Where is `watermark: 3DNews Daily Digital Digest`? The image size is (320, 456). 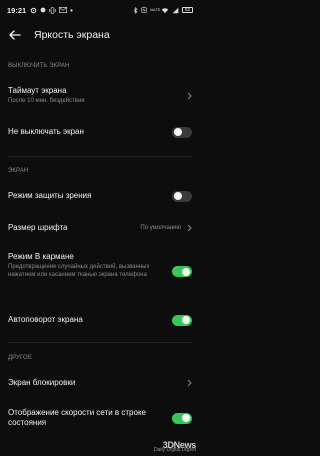 watermark: 3DNews Daily Digital Digest is located at coordinates (175, 447).